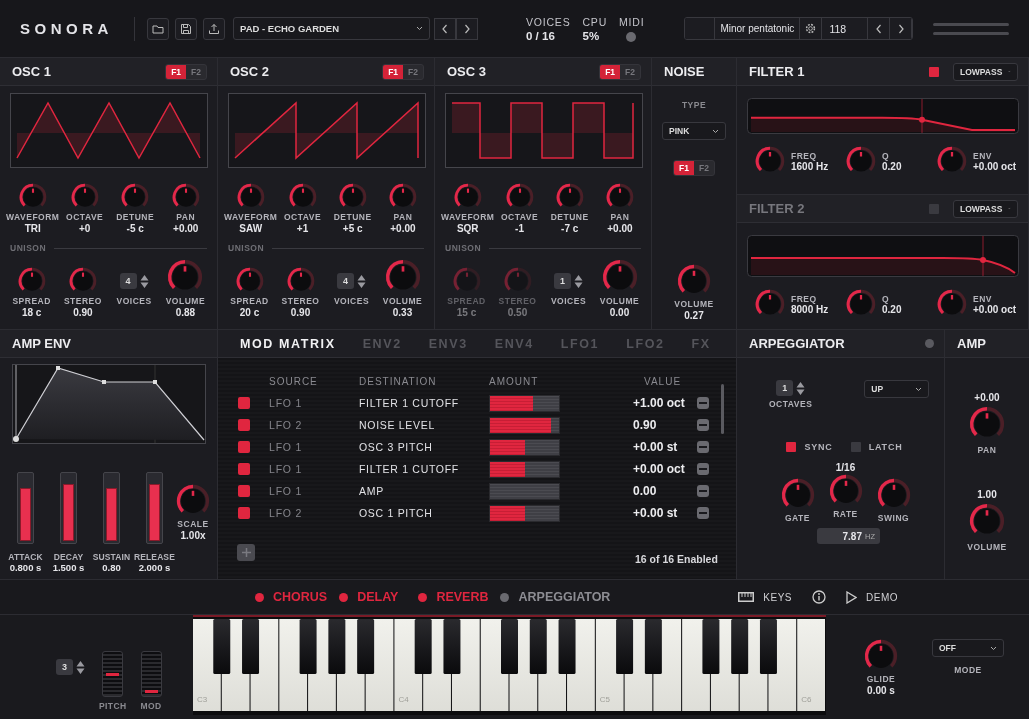 This screenshot has width=1029, height=719. I want to click on effect-toggle: DELAY, so click(378, 597).